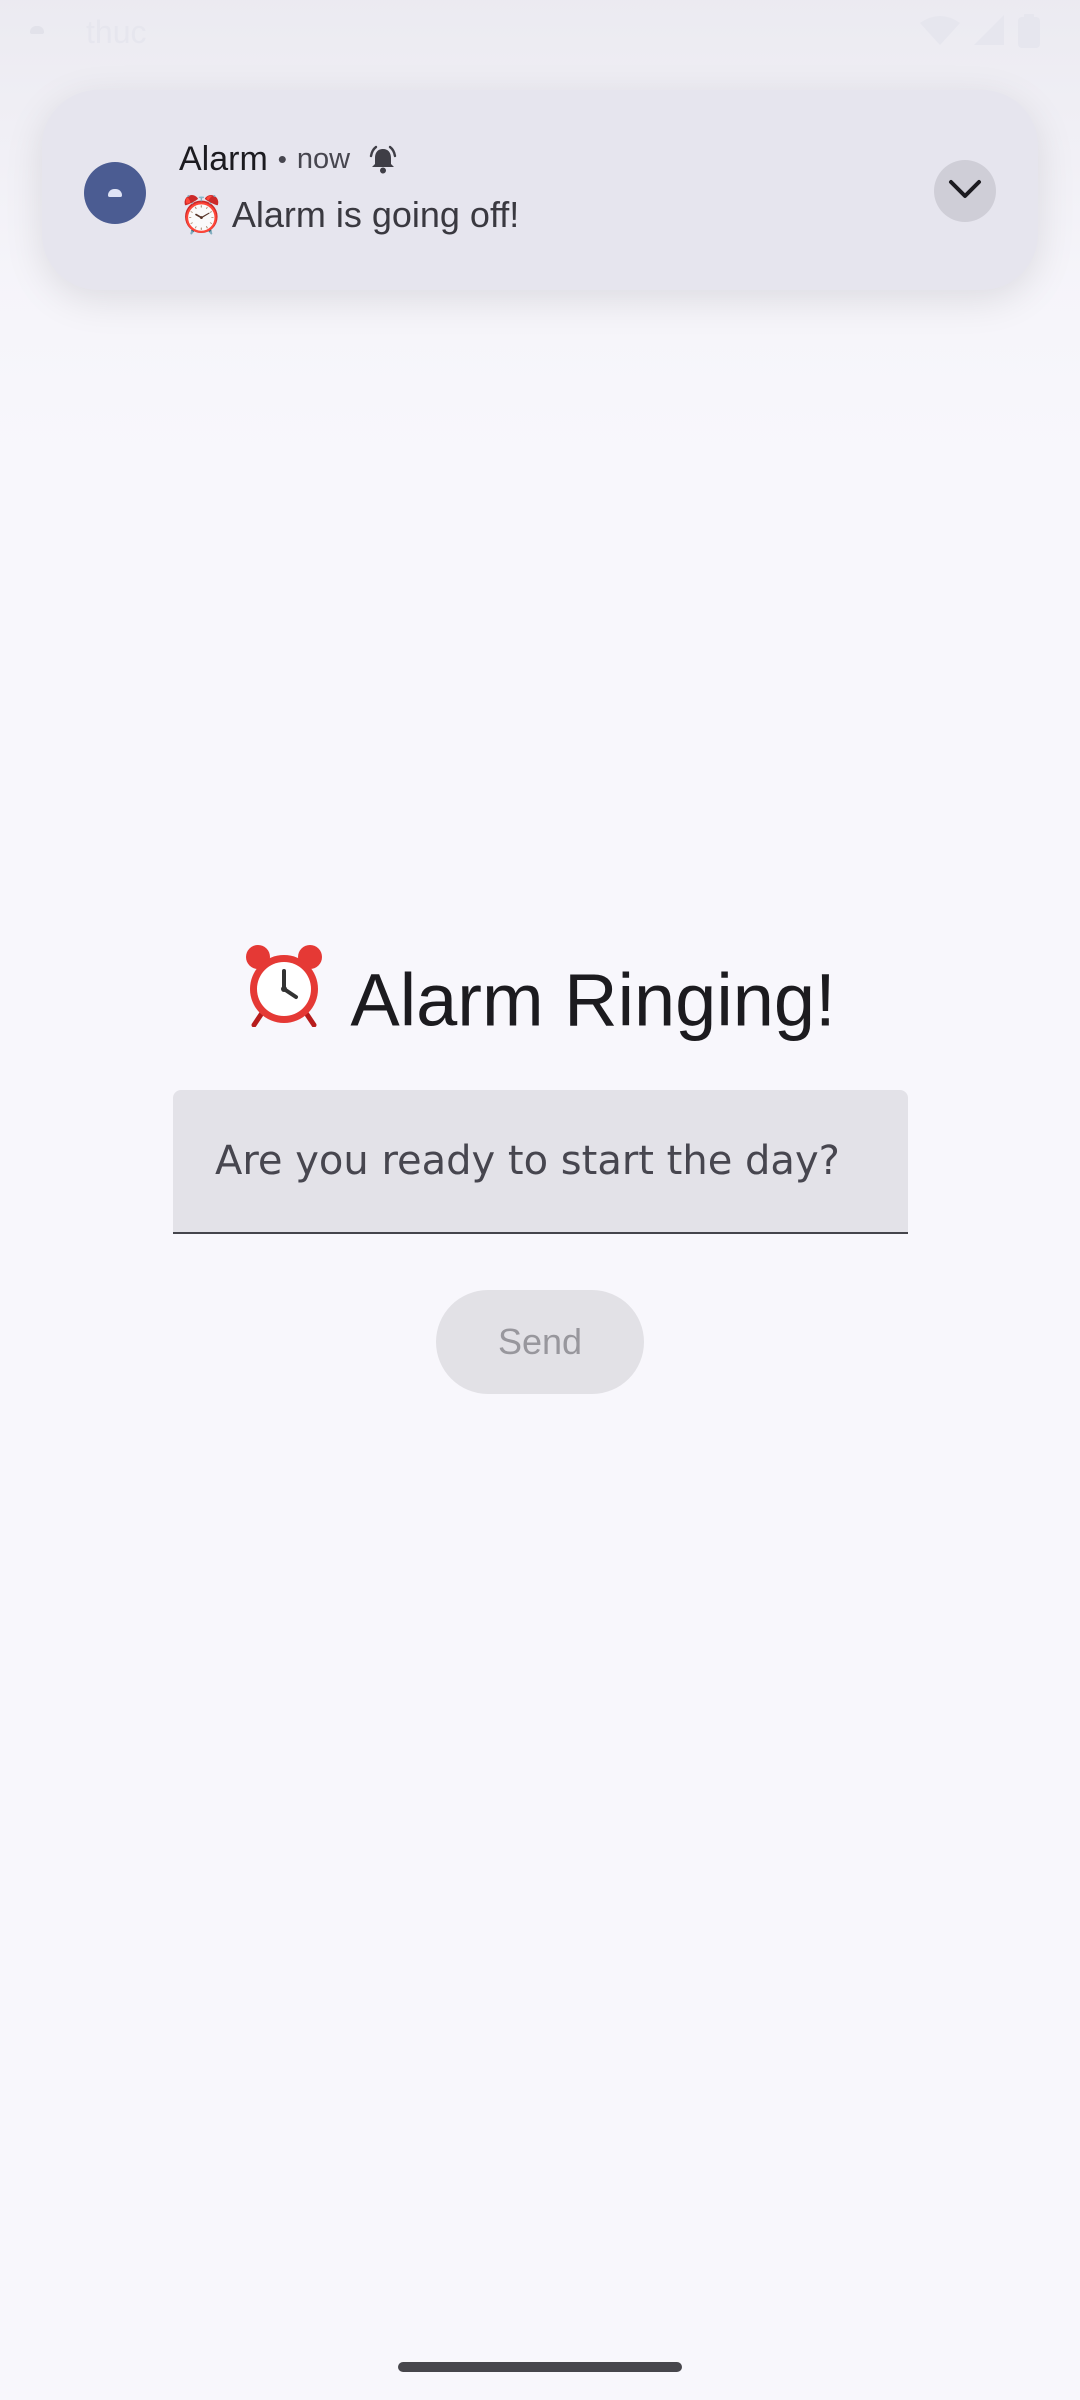 The height and width of the screenshot is (2400, 1080). I want to click on response-field, so click(540, 1162).